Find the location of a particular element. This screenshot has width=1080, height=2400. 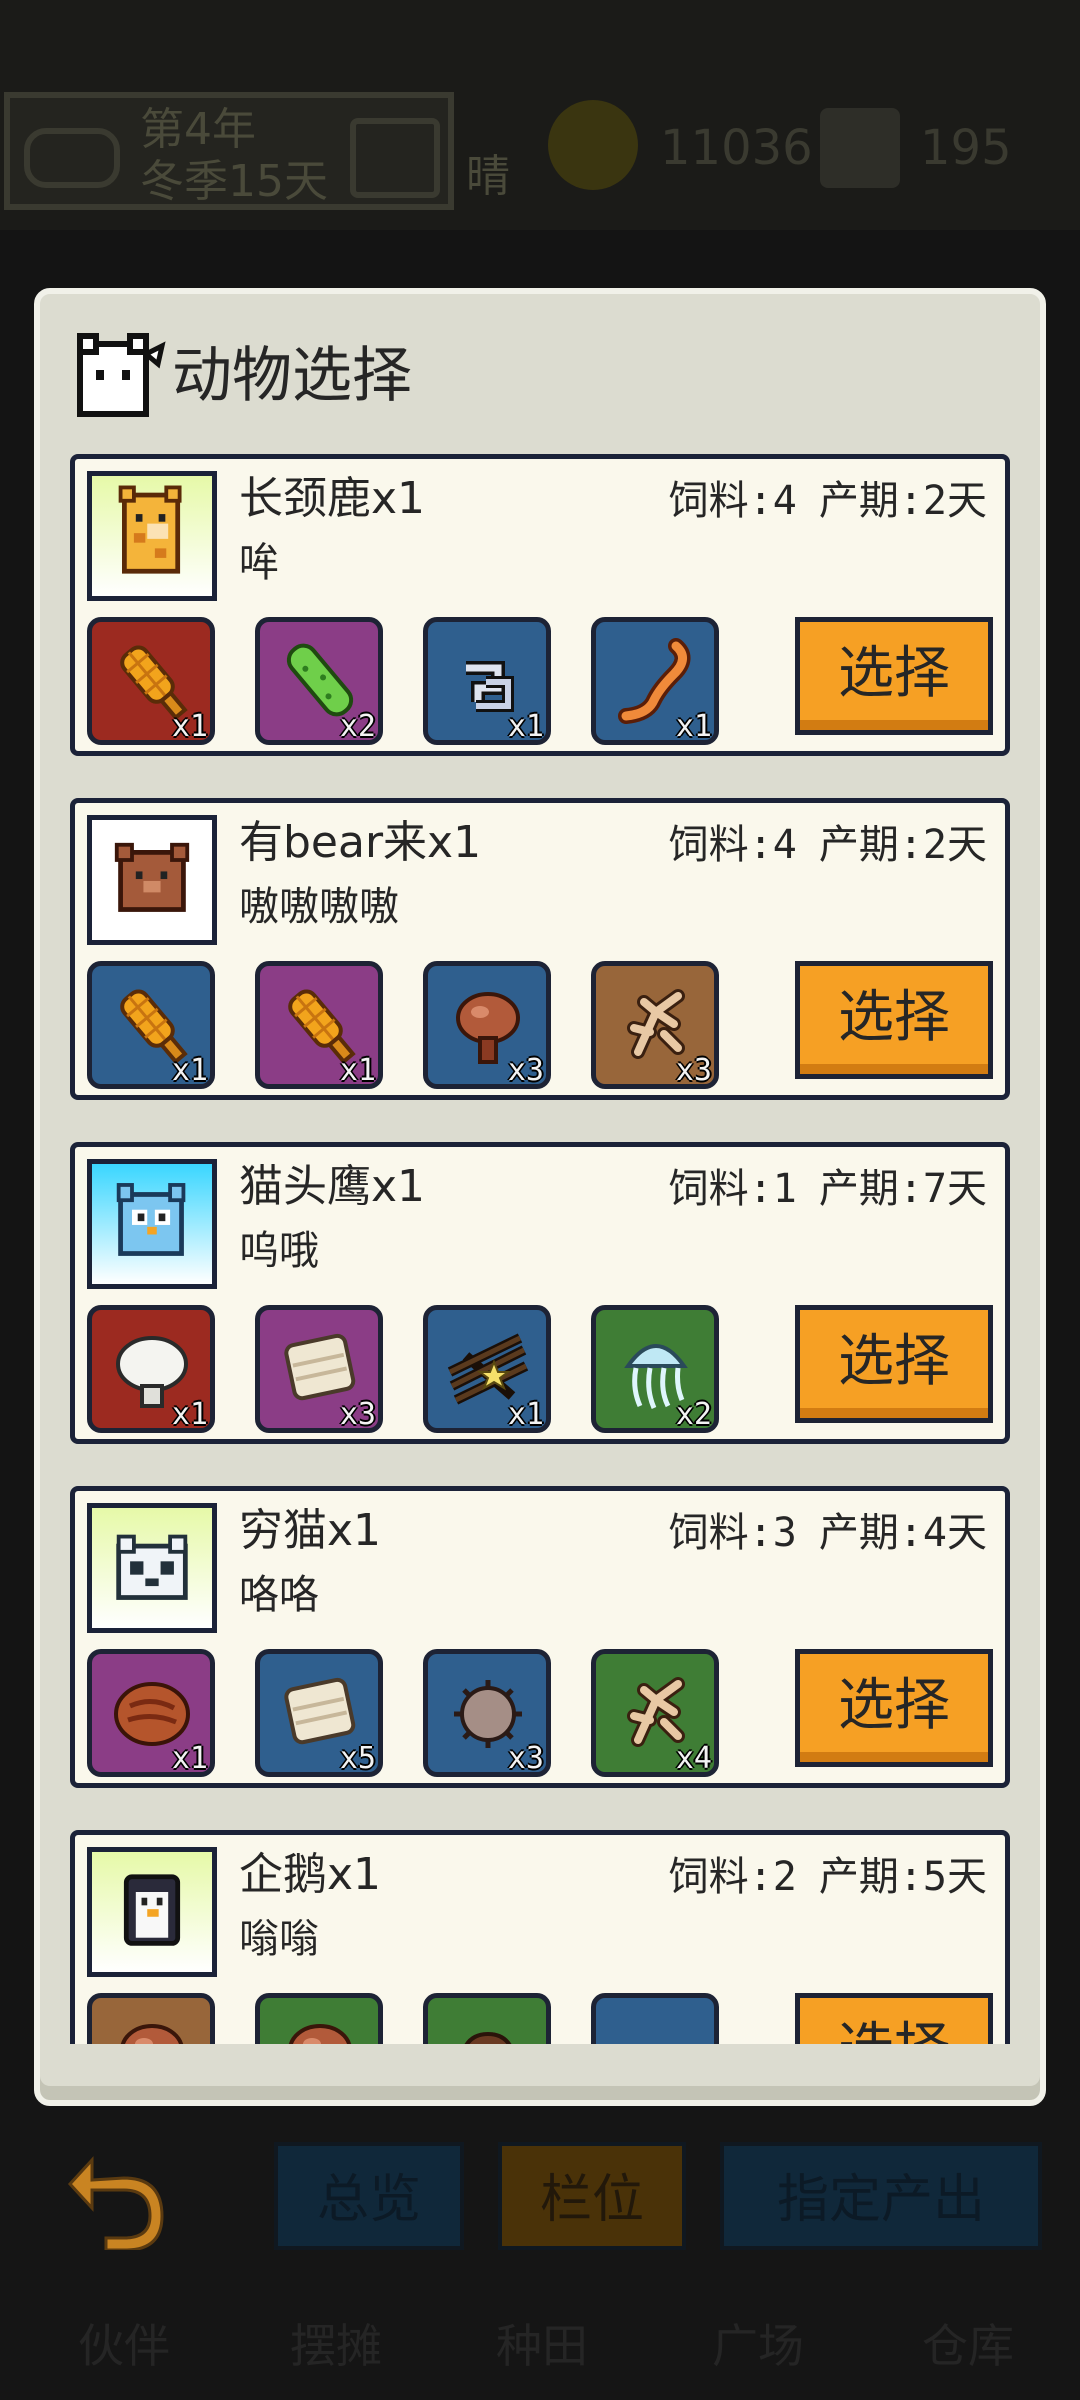

season-day-label: 冬季15天 is located at coordinates (234, 181).